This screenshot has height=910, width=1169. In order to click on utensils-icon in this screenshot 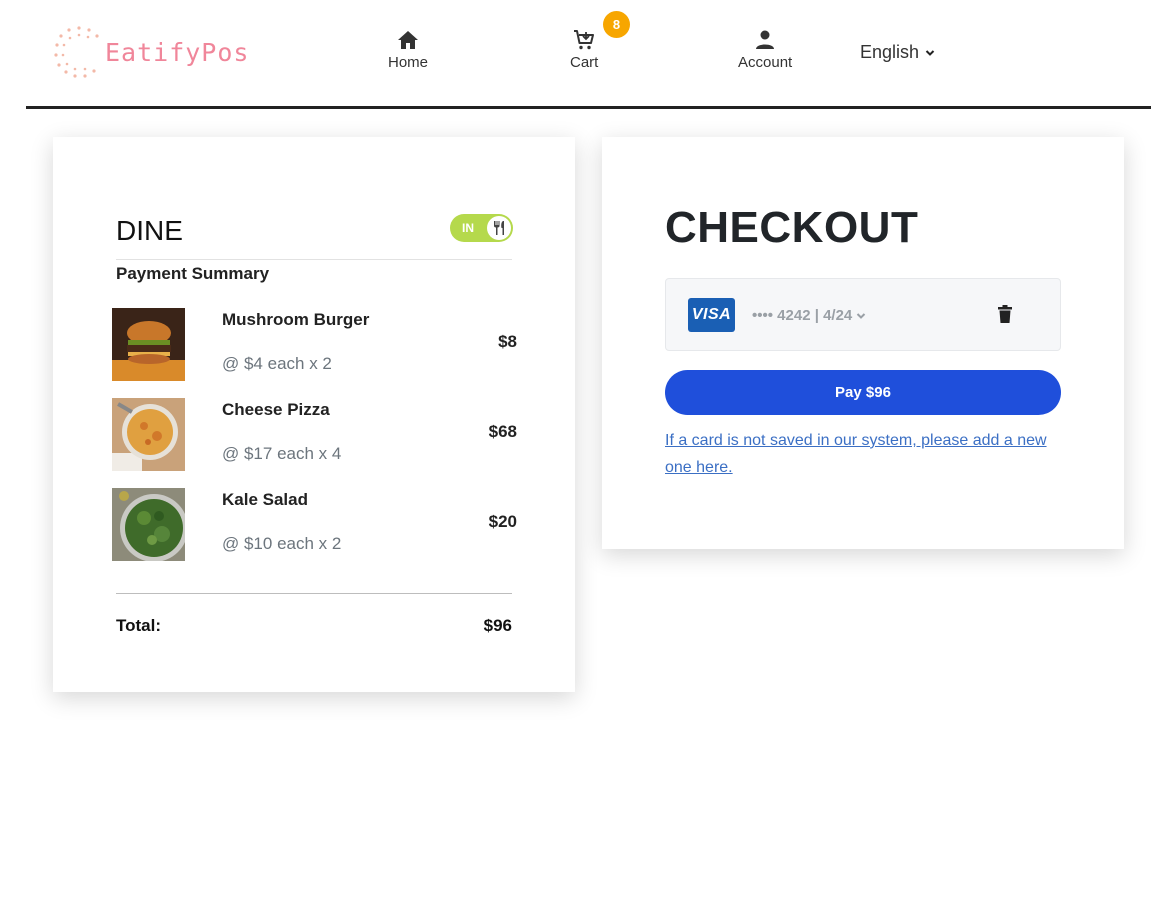, I will do `click(499, 228)`.